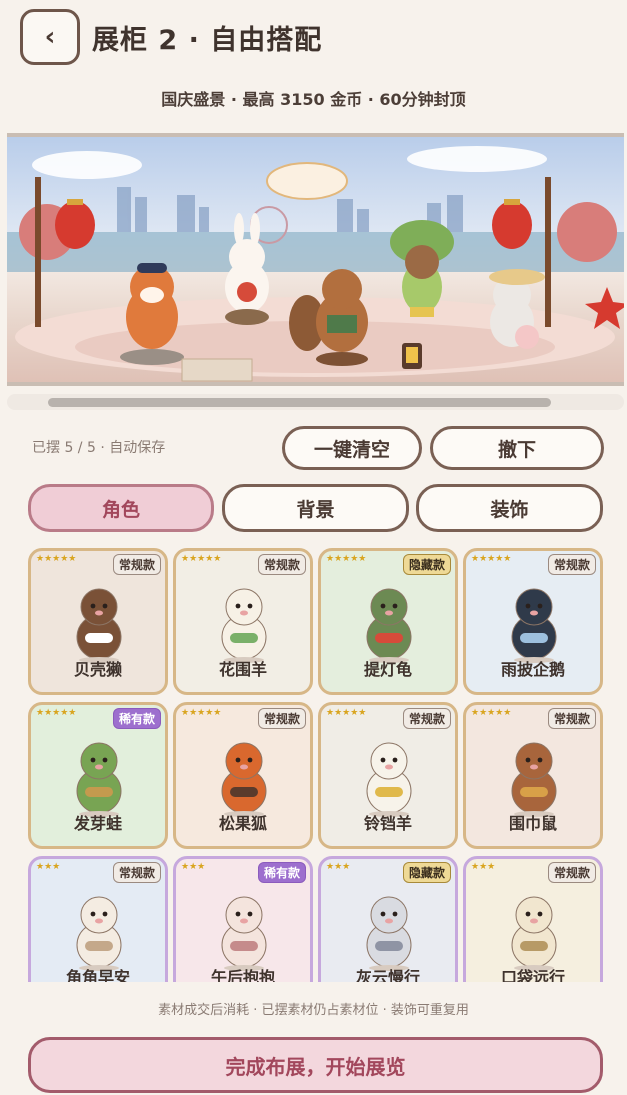  I want to click on item-card: ★★★ 常规款角角早安, so click(98, 919).